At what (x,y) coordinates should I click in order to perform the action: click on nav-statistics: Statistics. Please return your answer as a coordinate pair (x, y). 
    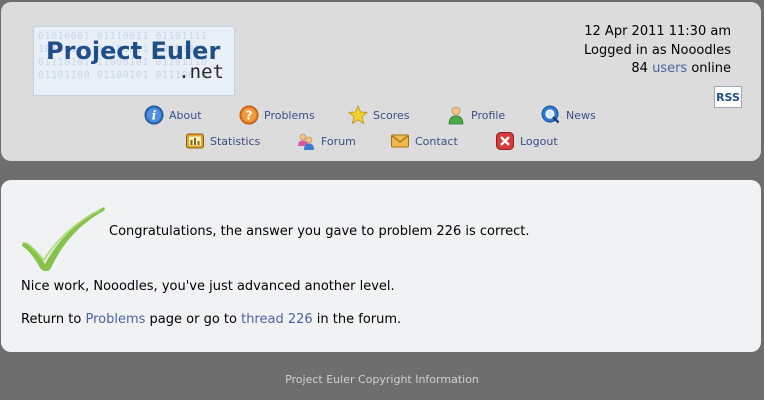
    Looking at the image, I should click on (222, 141).